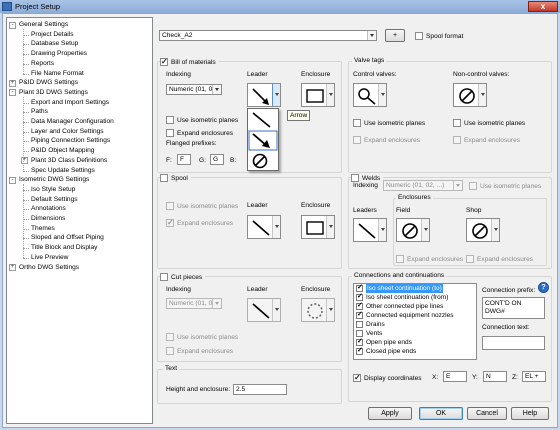 The image size is (560, 430). Describe the element at coordinates (67, 238) in the screenshot. I see `tree-item: Sloped and Offset Piping` at that location.